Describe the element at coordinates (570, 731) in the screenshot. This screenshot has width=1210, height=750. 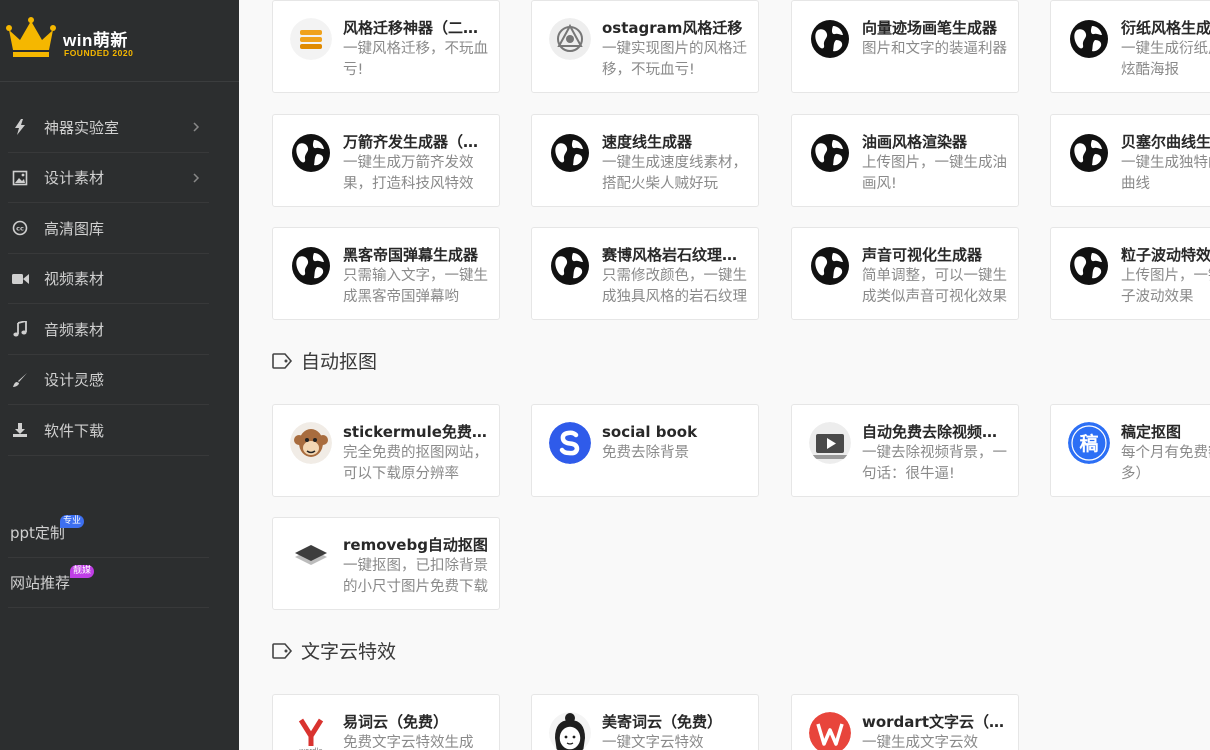
I see `girl-avatar-icon` at that location.